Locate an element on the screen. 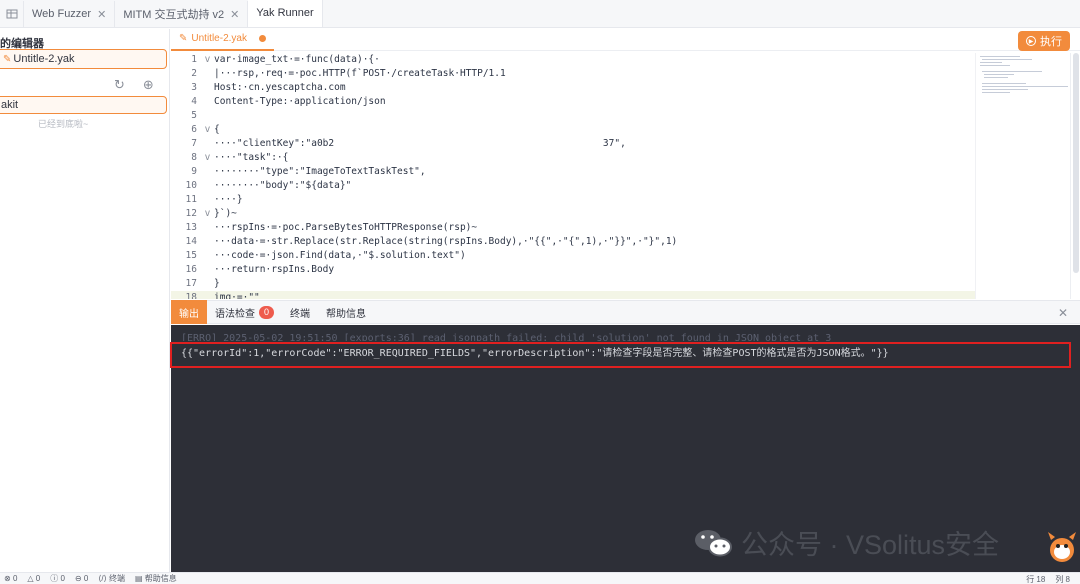 This screenshot has height=584, width=1080. error-count-badge: 0 is located at coordinates (267, 312).